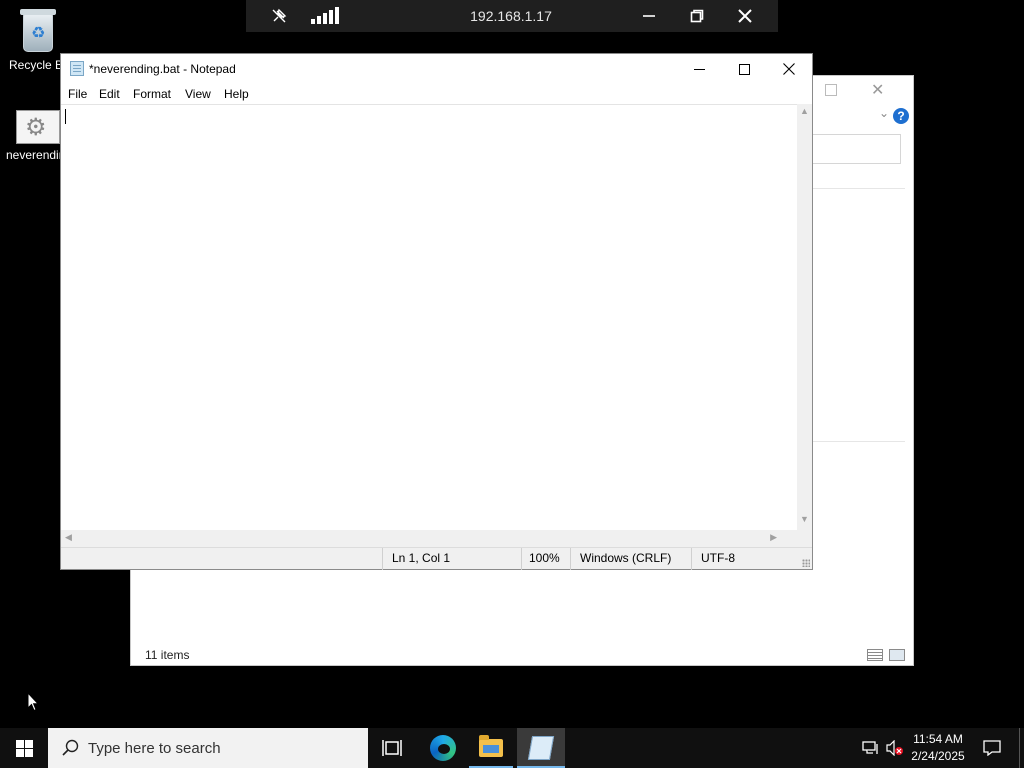 Image resolution: width=1024 pixels, height=768 pixels. Describe the element at coordinates (804, 522) in the screenshot. I see `scroll-down-icon: ▼` at that location.